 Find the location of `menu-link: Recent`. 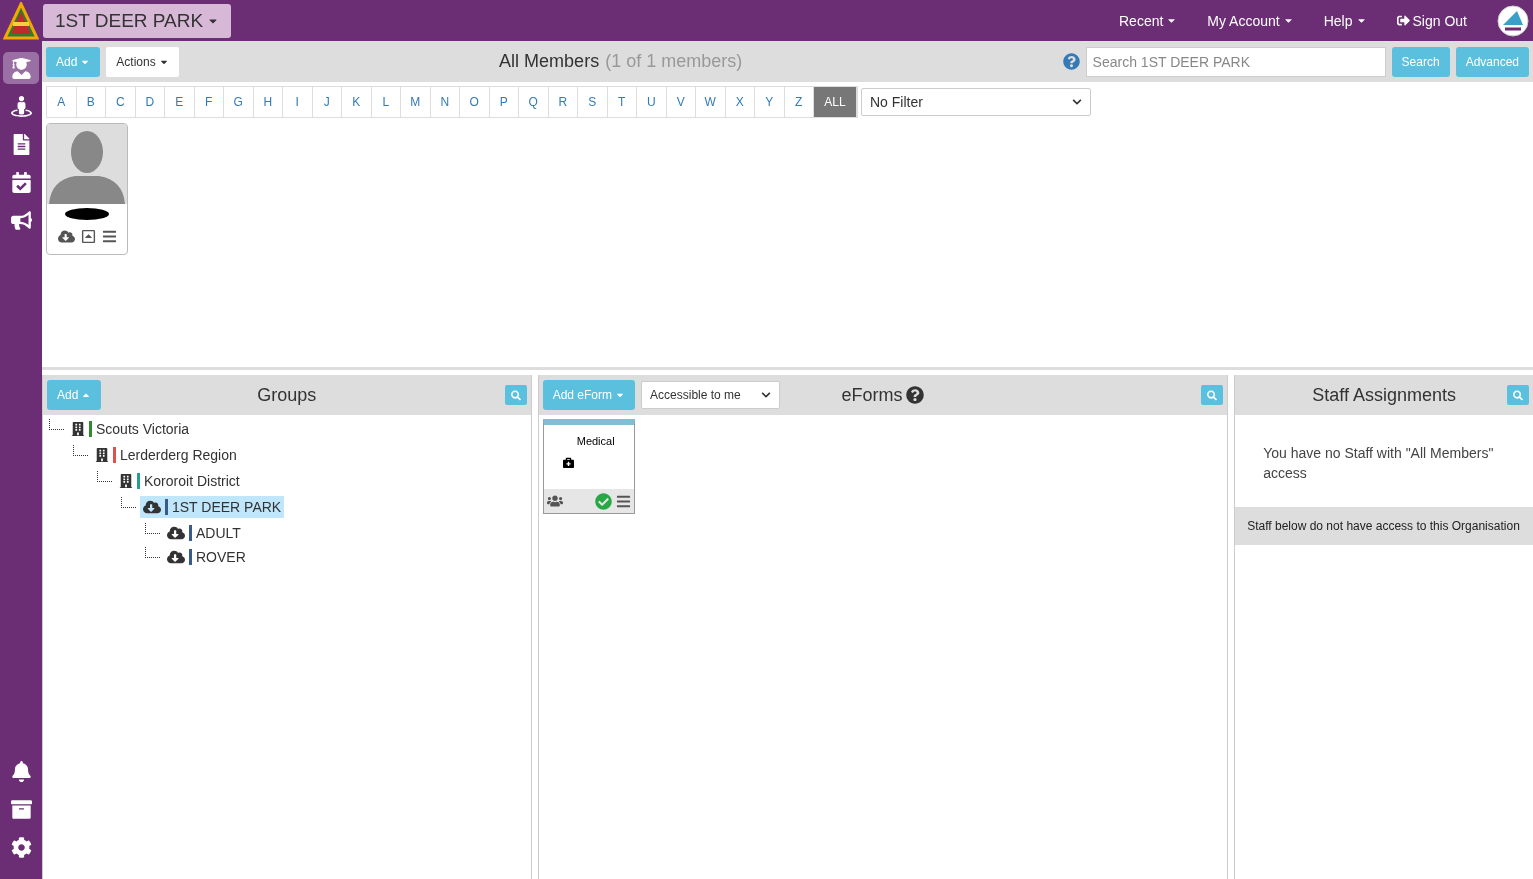

menu-link: Recent is located at coordinates (1148, 20).